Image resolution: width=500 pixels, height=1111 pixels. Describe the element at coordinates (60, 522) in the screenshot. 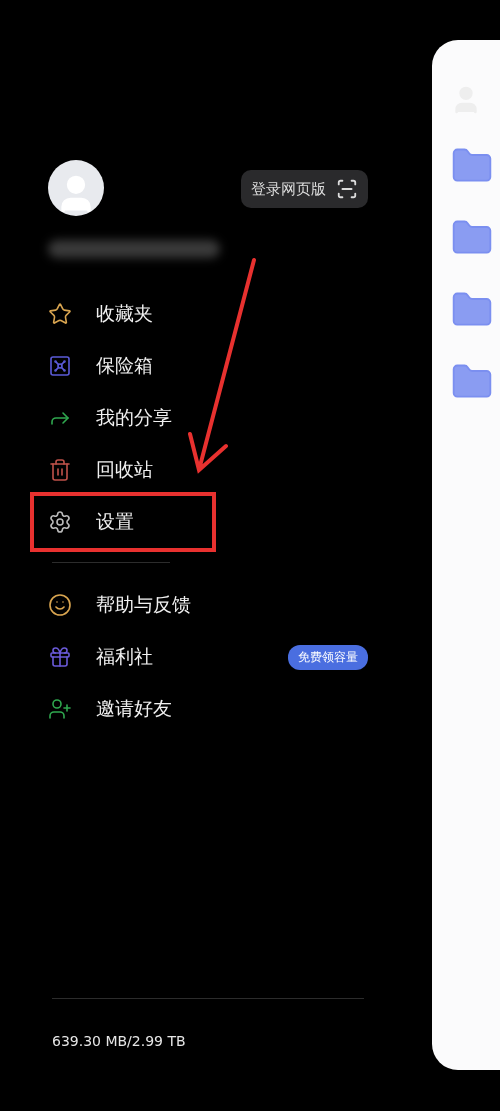

I see `settings-icon` at that location.